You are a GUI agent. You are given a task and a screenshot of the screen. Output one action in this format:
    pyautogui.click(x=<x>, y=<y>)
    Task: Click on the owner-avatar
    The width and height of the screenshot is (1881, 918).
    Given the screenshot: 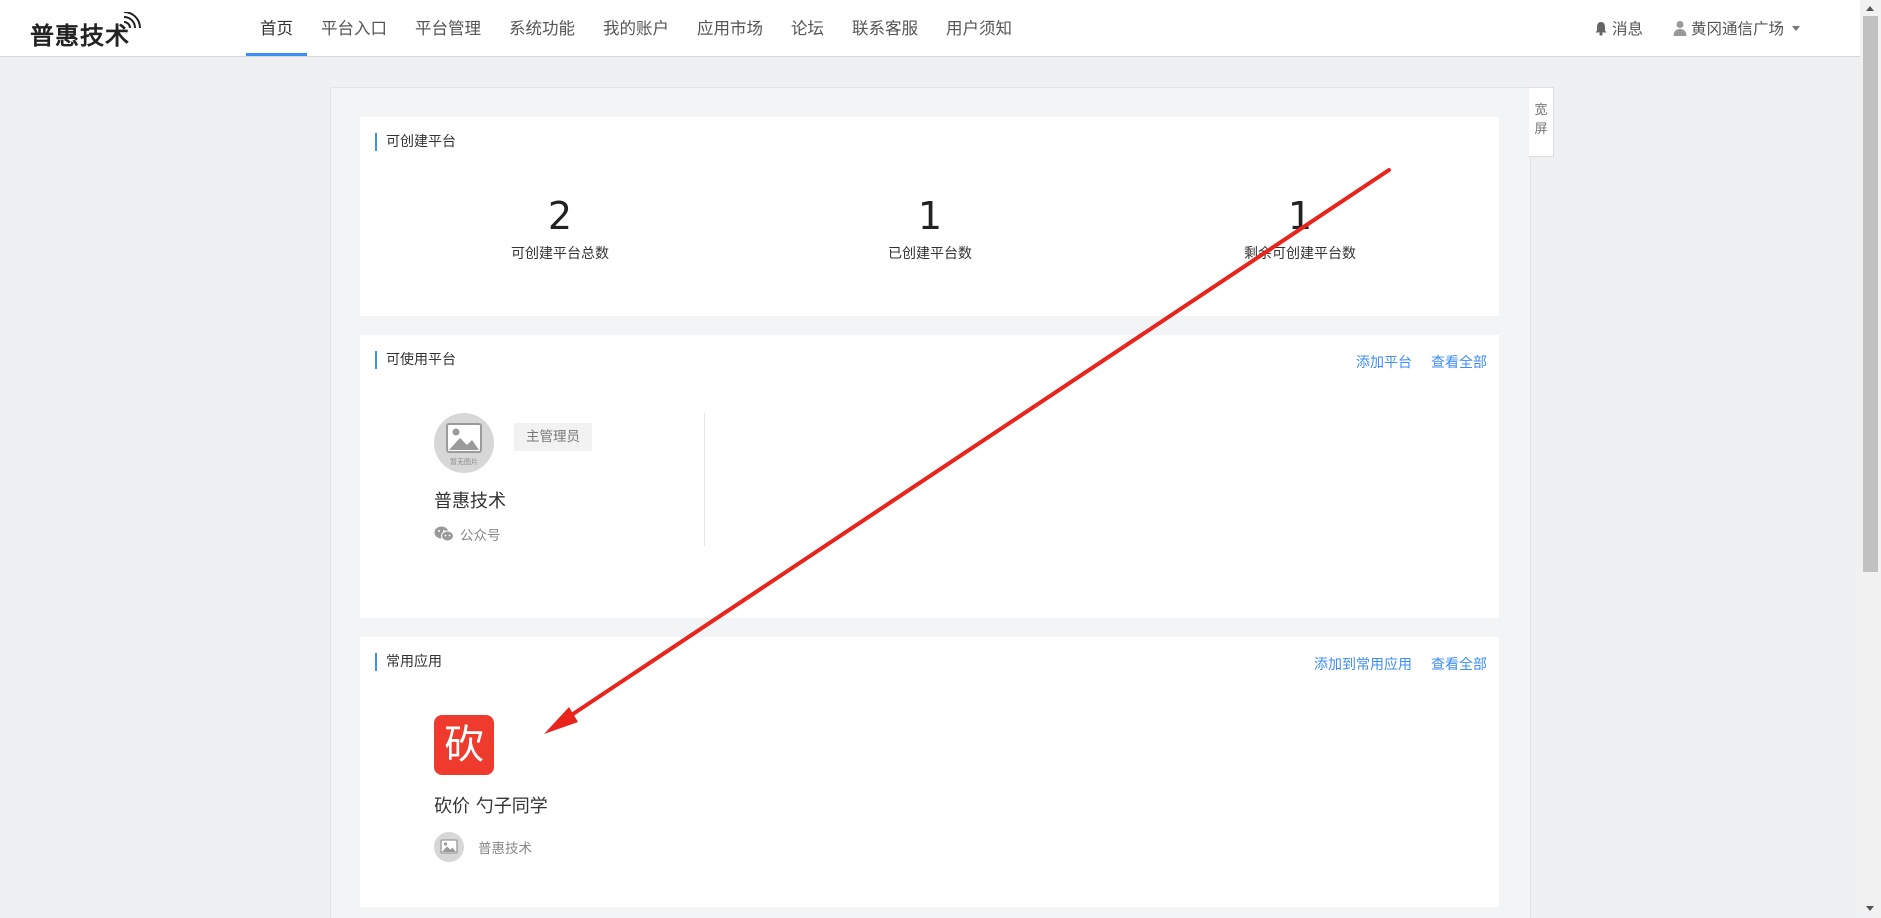 What is the action you would take?
    pyautogui.click(x=449, y=847)
    